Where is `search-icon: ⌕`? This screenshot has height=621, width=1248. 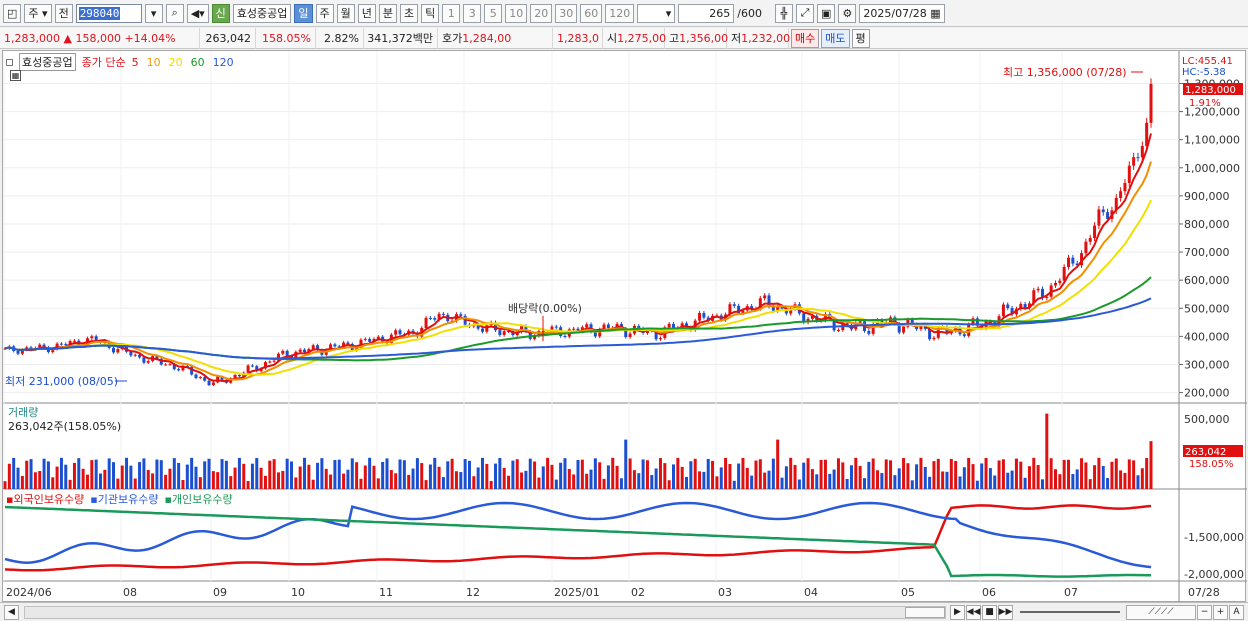
search-icon: ⌕ is located at coordinates (174, 13).